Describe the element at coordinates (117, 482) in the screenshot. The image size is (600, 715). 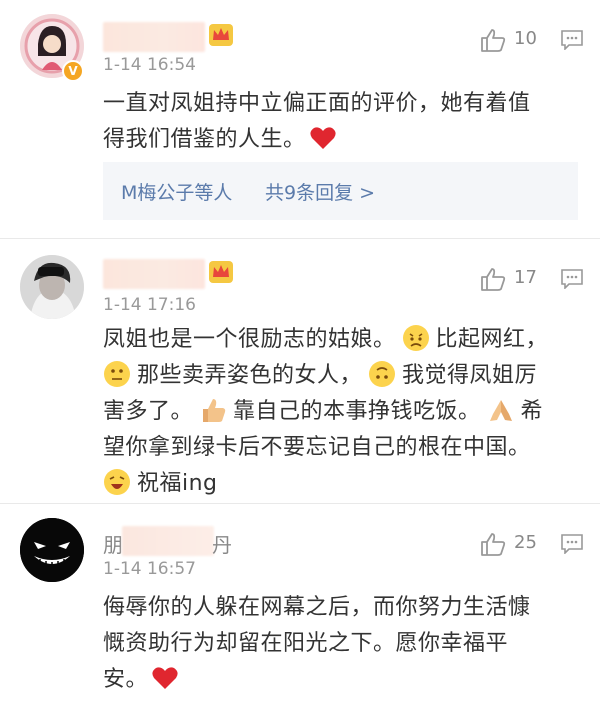
I see `laughing-face-icon` at that location.